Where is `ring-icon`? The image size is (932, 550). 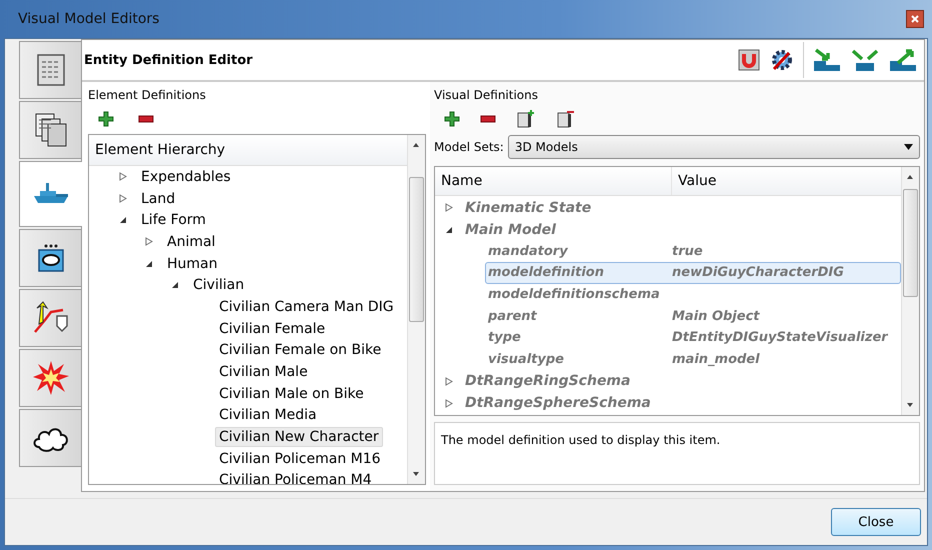
ring-icon is located at coordinates (51, 258).